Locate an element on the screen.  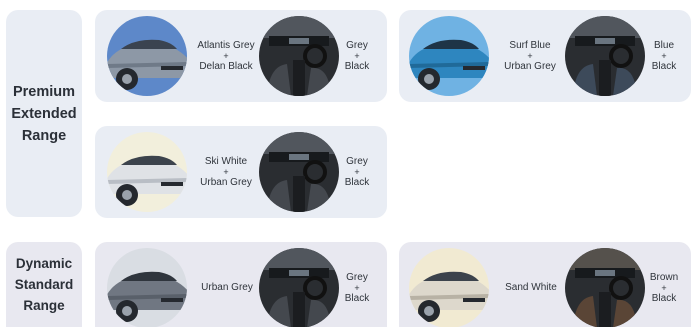
caption-line: Delan Black is located at coordinates (226, 66).